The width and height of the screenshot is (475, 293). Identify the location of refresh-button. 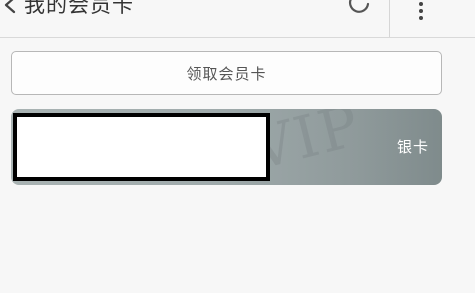
(359, 11).